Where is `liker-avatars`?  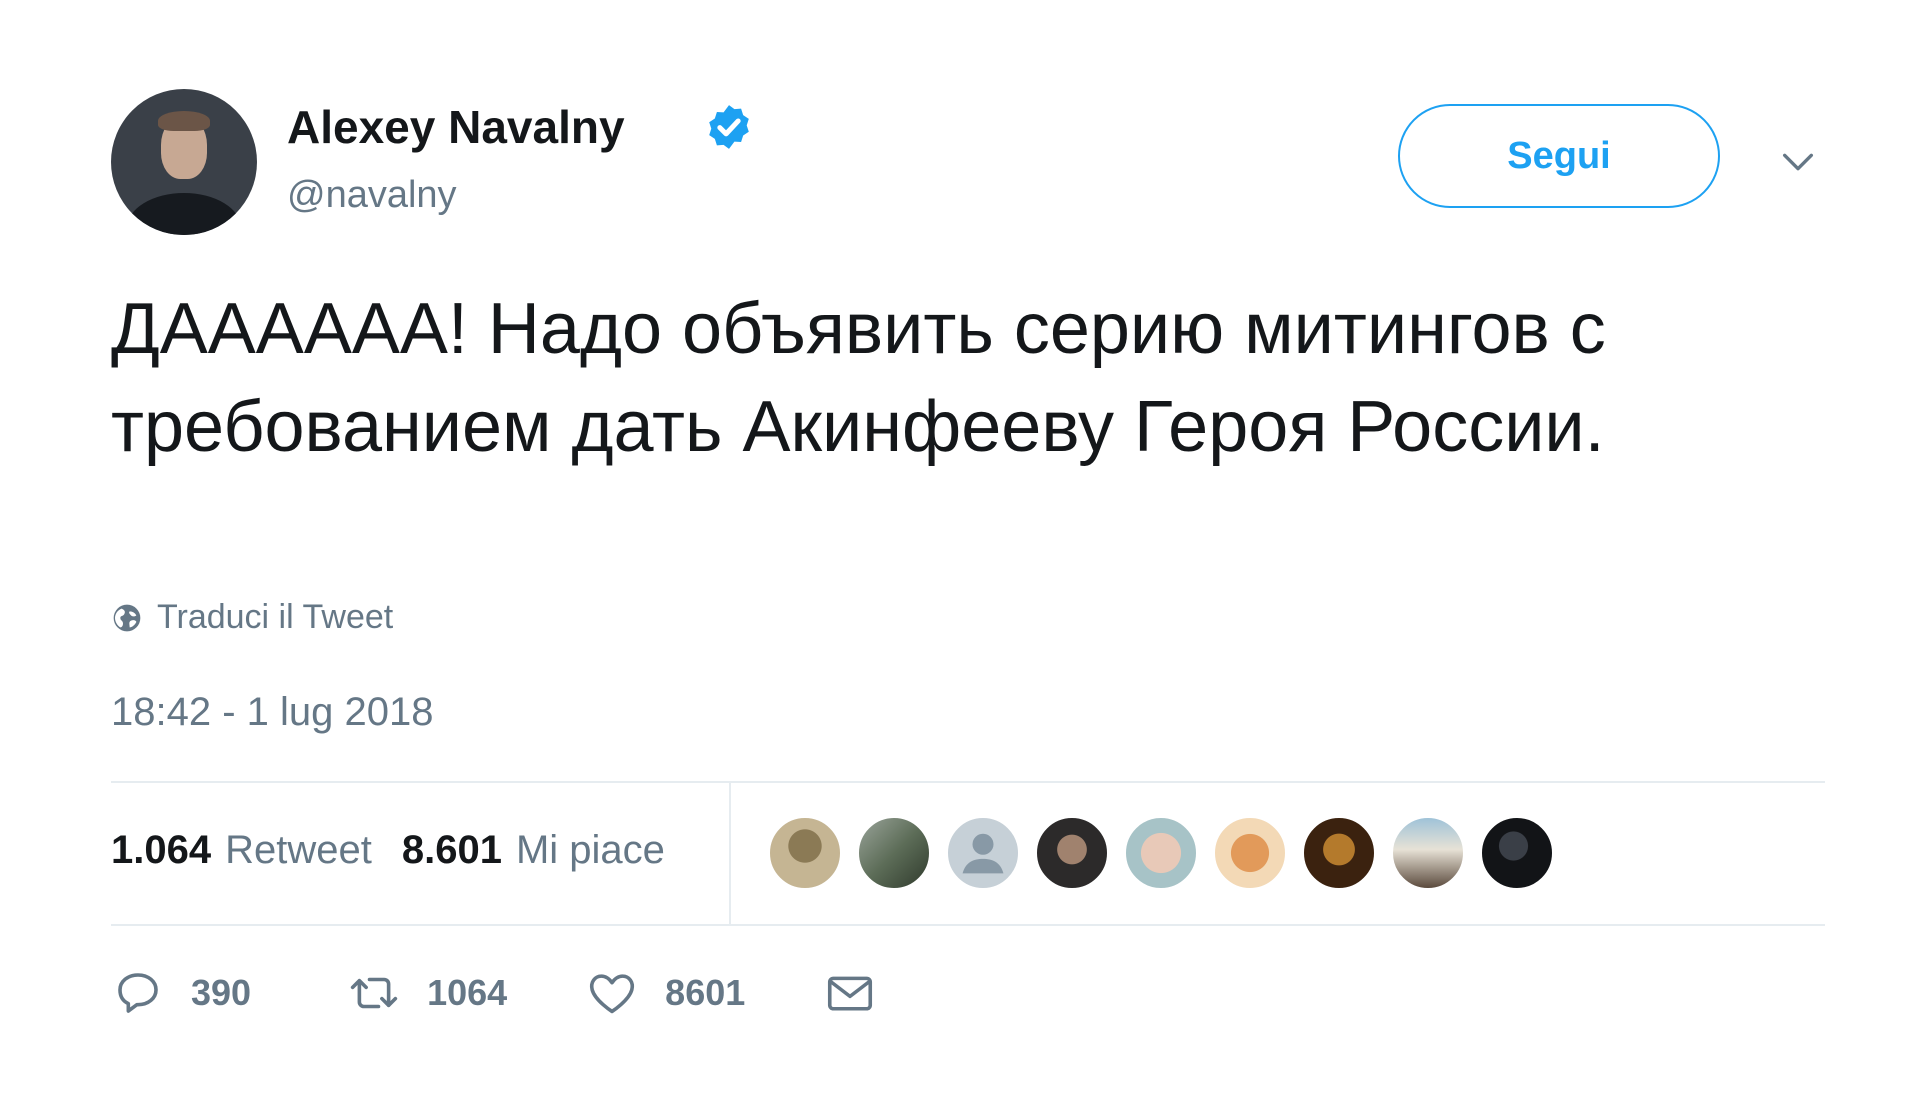 liker-avatars is located at coordinates (1168, 853).